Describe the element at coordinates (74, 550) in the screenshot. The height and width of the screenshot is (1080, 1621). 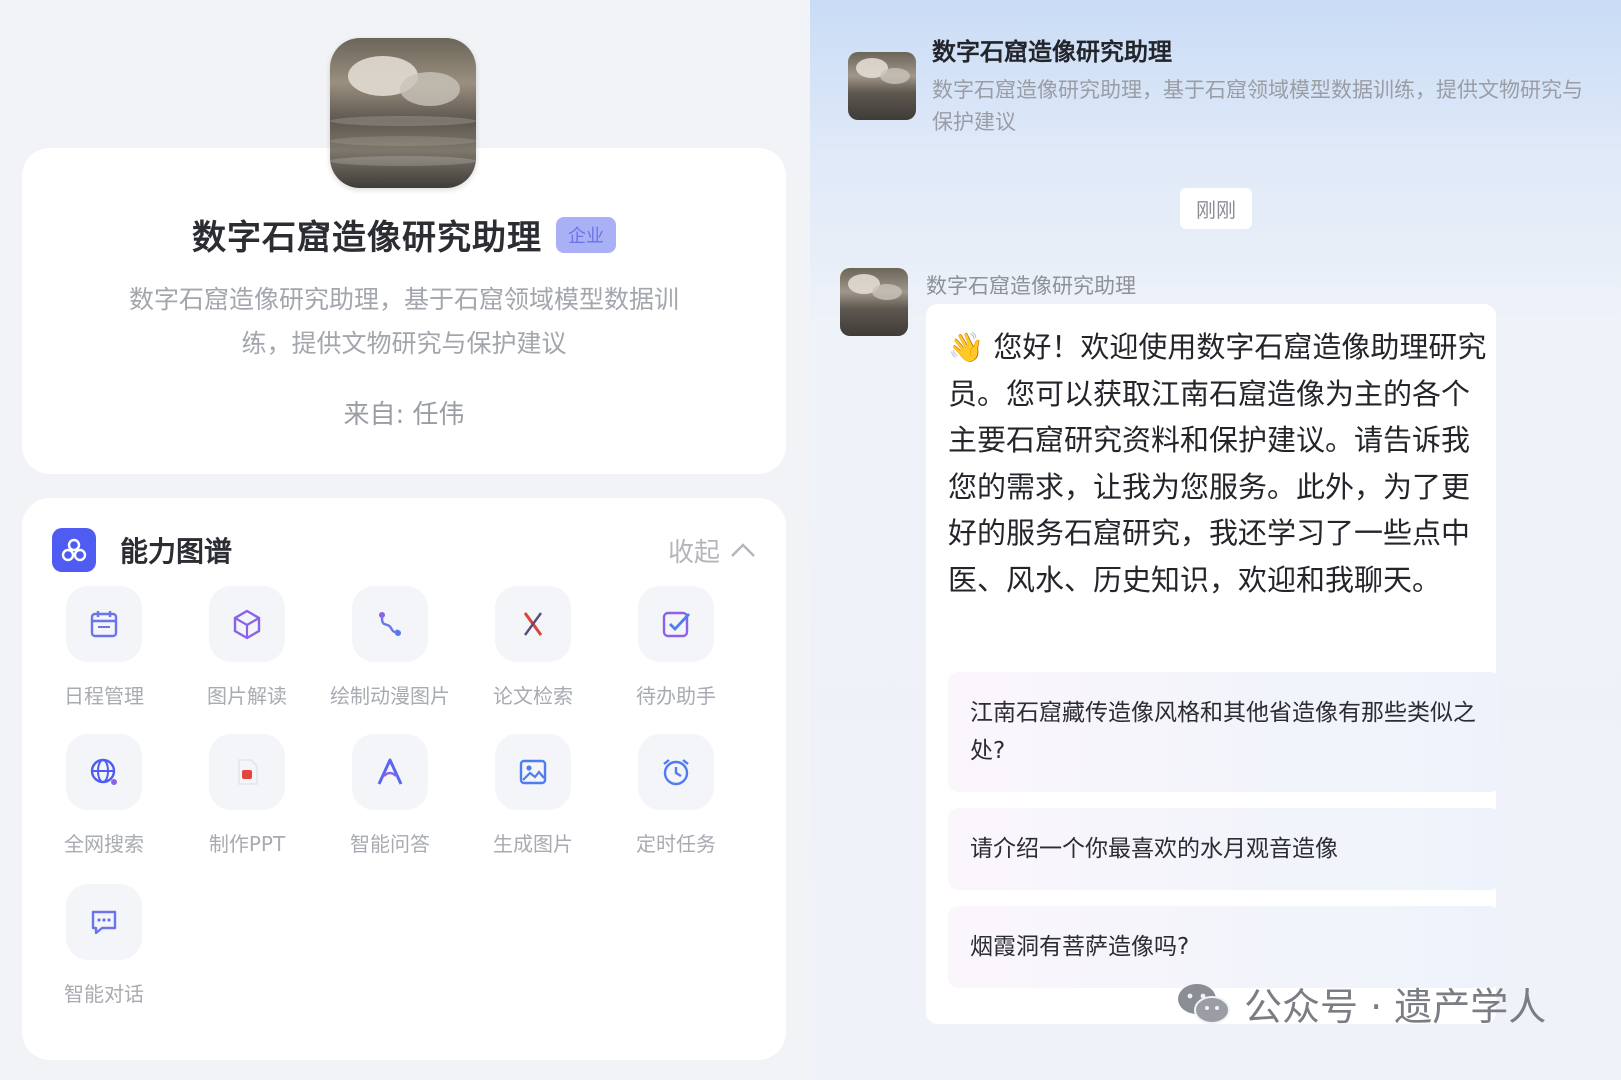
I see `capability-map-icon` at that location.